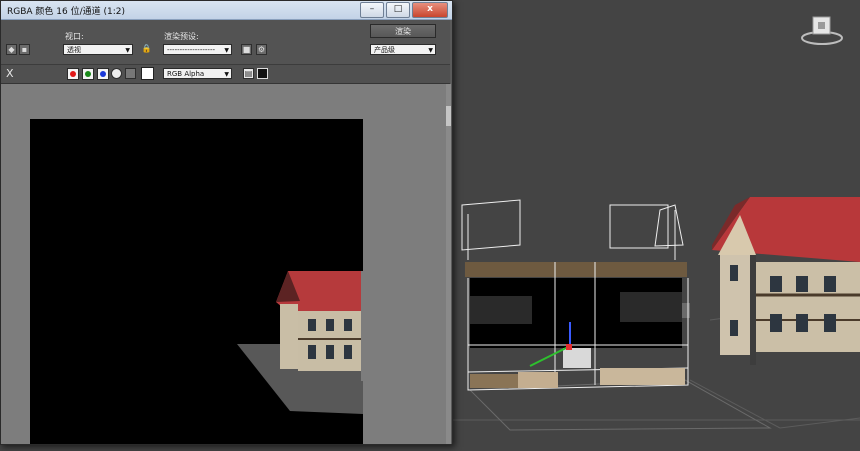  What do you see at coordinates (74, 36) in the screenshot?
I see `viewport-label: 视口:` at bounding box center [74, 36].